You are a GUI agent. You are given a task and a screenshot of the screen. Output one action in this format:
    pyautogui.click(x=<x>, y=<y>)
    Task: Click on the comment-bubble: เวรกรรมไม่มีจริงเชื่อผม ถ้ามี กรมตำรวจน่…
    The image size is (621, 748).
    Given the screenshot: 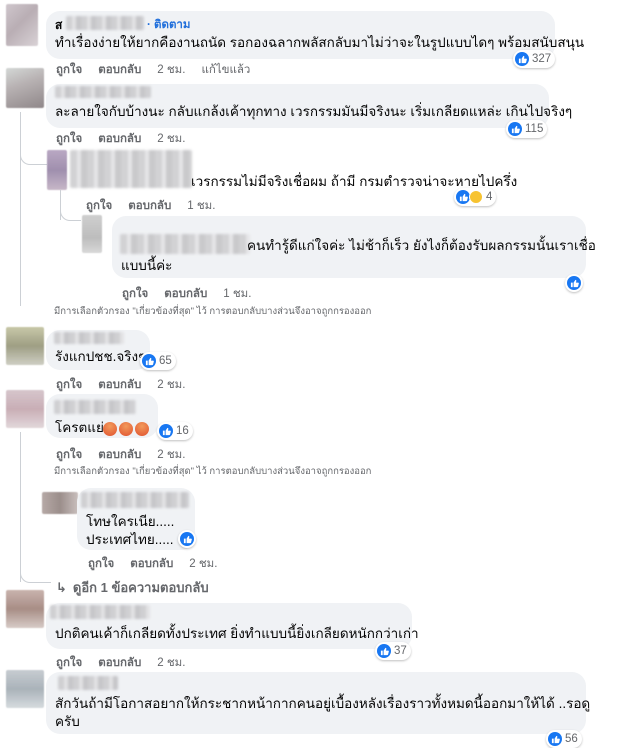 What is the action you would take?
    pyautogui.click(x=299, y=171)
    